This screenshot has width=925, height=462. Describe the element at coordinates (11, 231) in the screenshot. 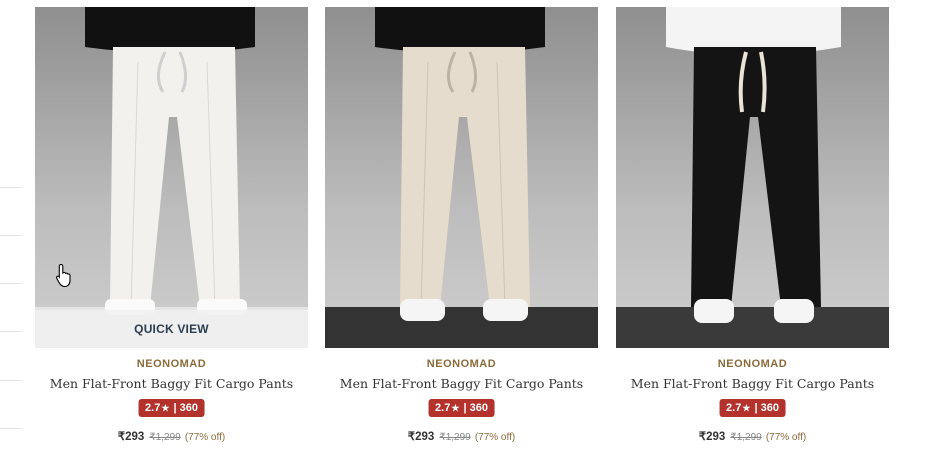

I see `left-filter-panel-edge` at that location.